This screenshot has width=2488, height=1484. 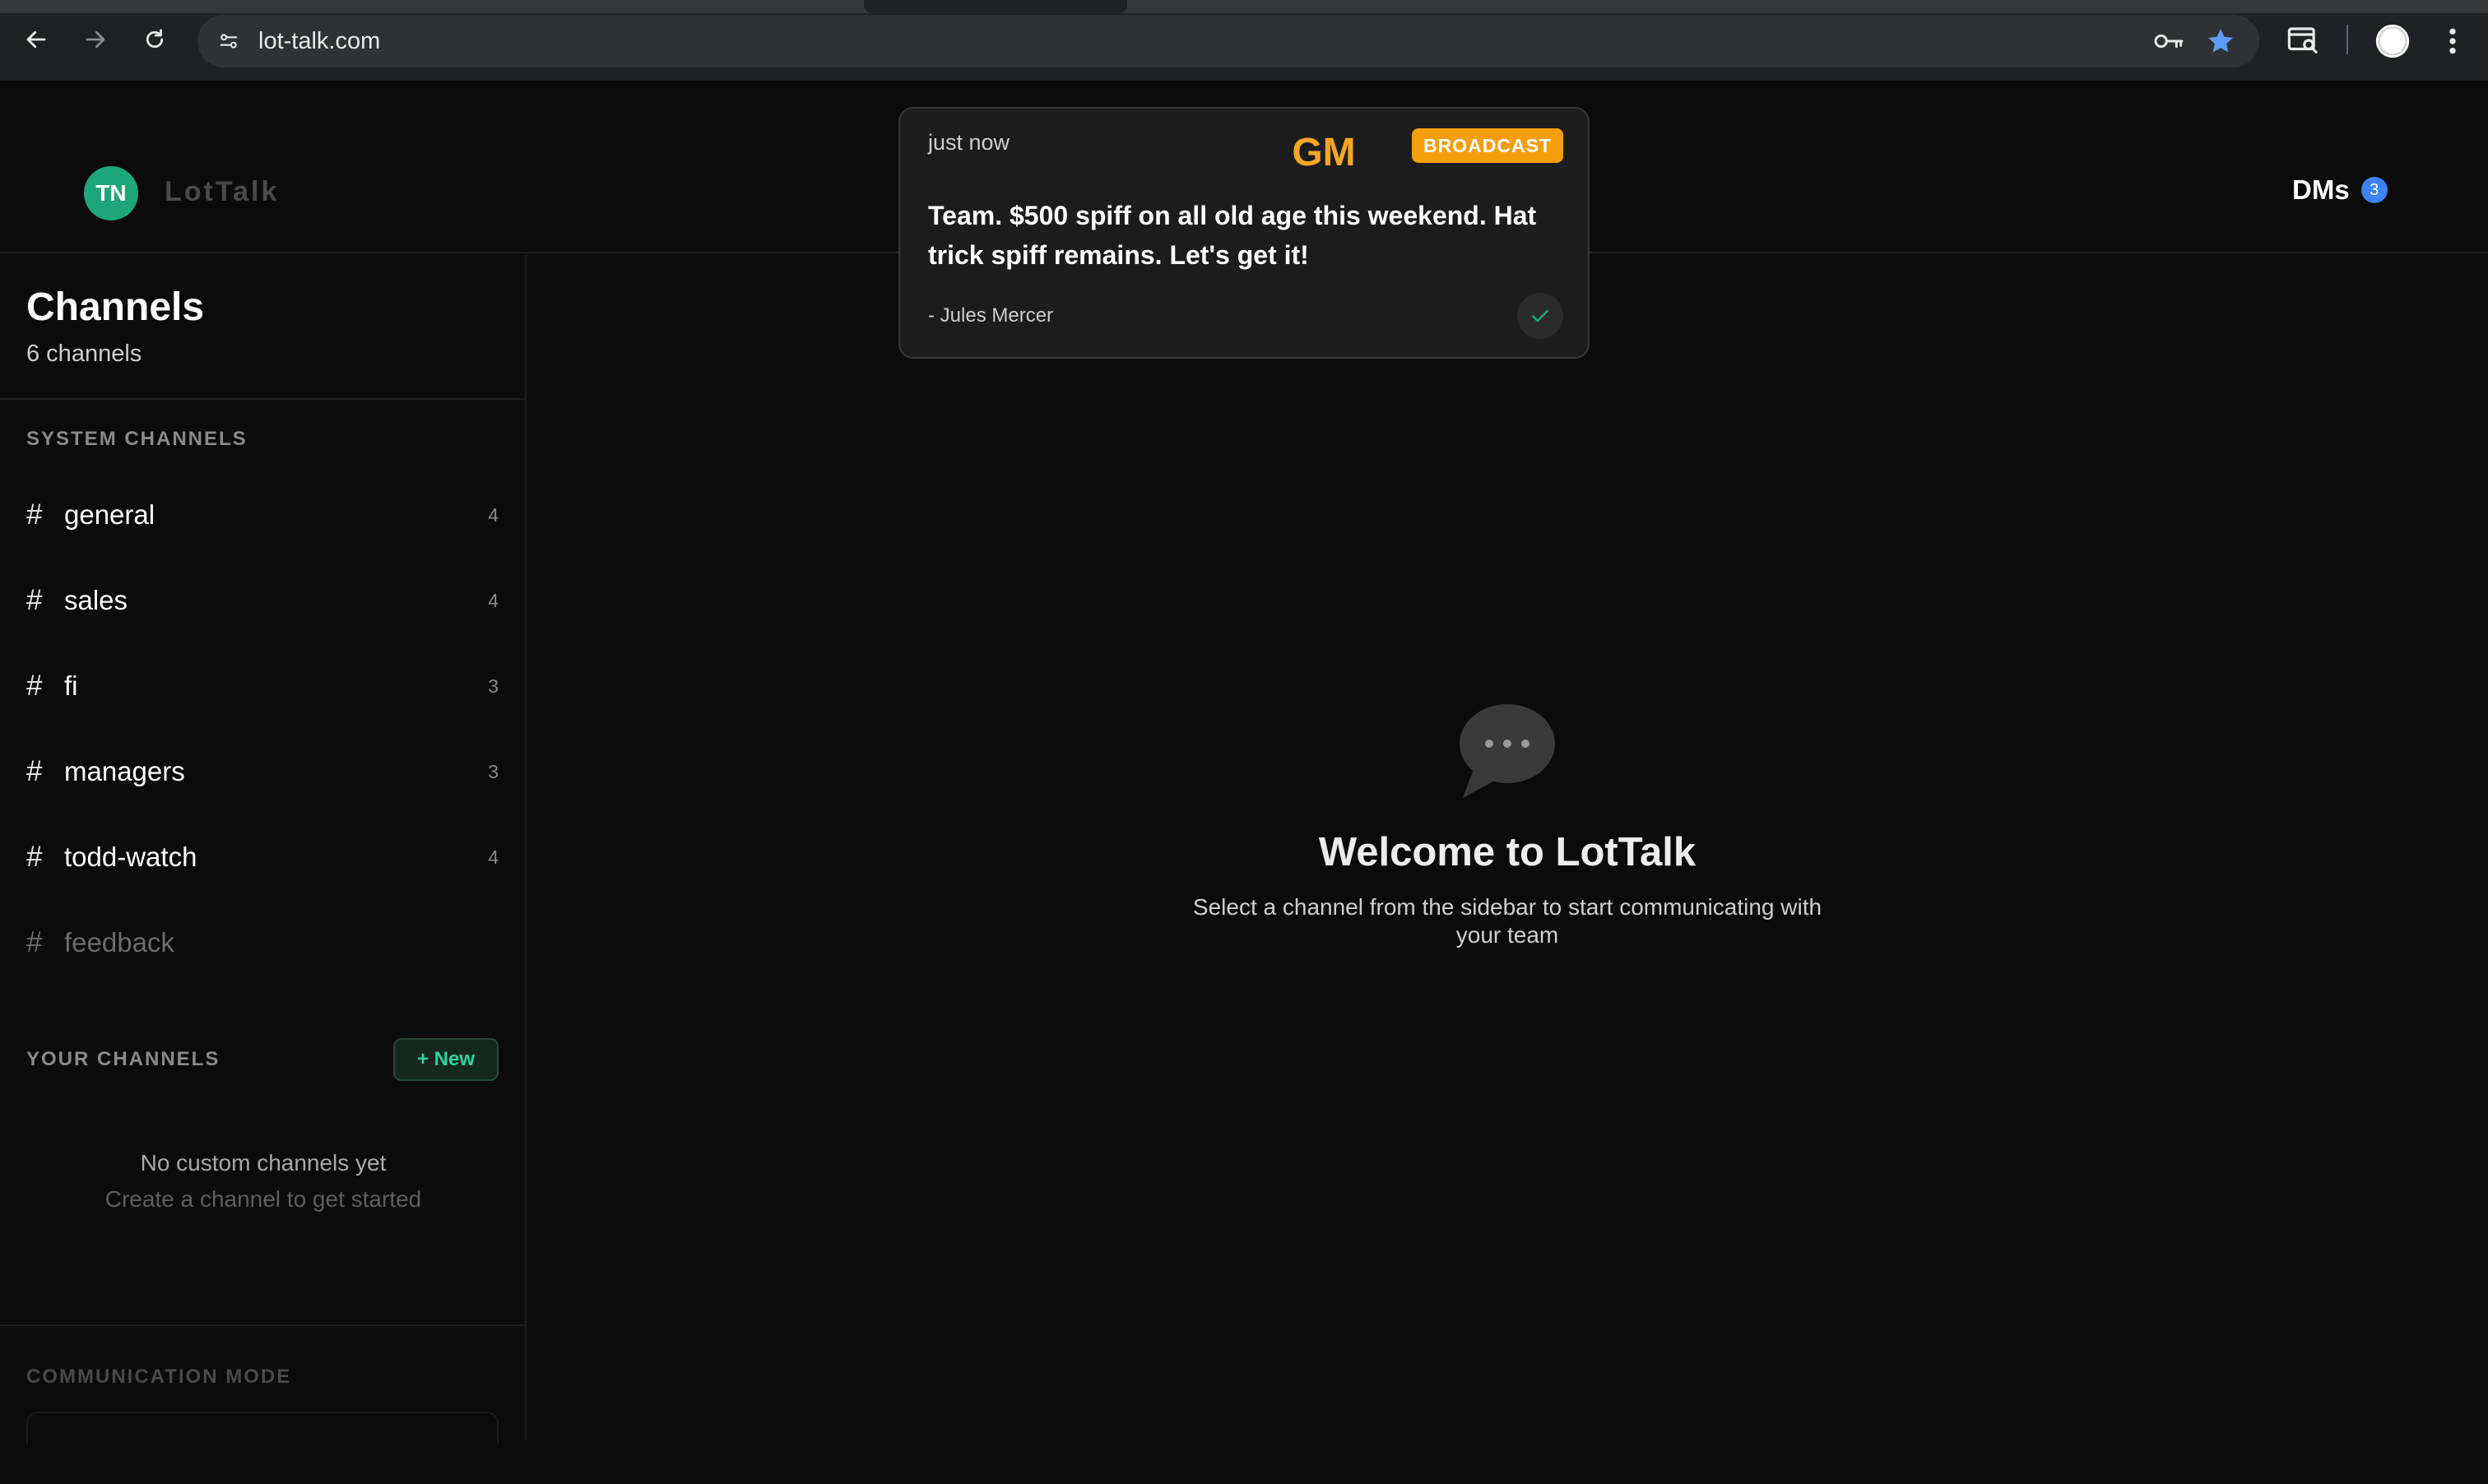 I want to click on url-text: lot-talk.com, so click(x=319, y=41).